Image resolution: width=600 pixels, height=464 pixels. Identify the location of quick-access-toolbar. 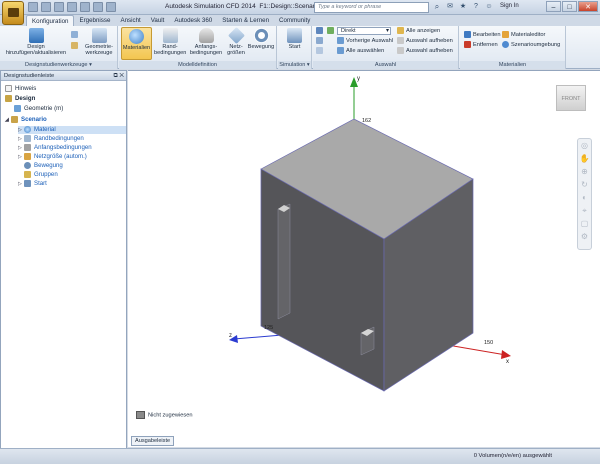
(72, 7).